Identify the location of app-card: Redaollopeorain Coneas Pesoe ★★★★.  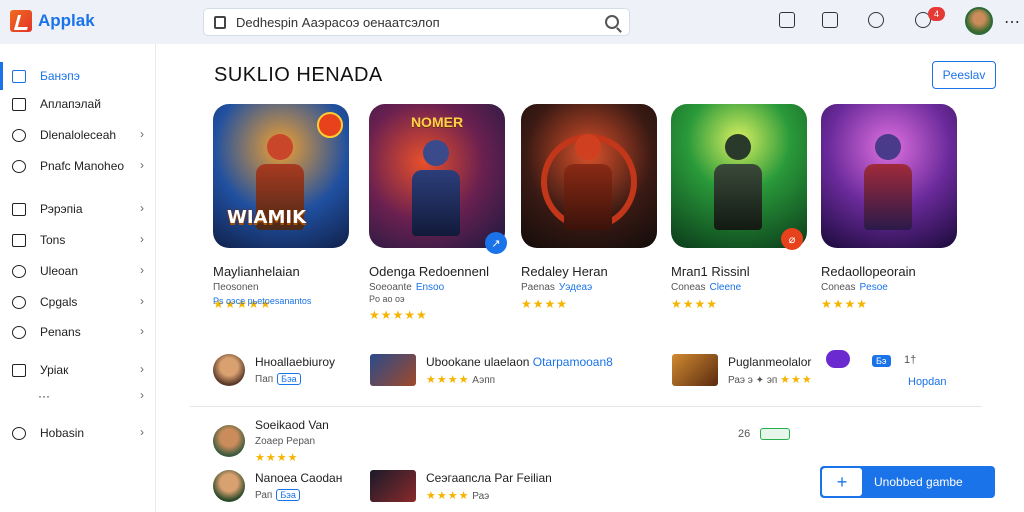
(889, 207).